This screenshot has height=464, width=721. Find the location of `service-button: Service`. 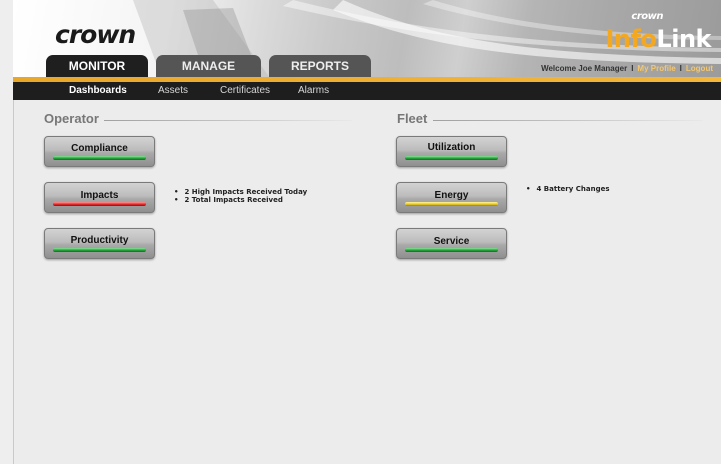

service-button: Service is located at coordinates (451, 243).